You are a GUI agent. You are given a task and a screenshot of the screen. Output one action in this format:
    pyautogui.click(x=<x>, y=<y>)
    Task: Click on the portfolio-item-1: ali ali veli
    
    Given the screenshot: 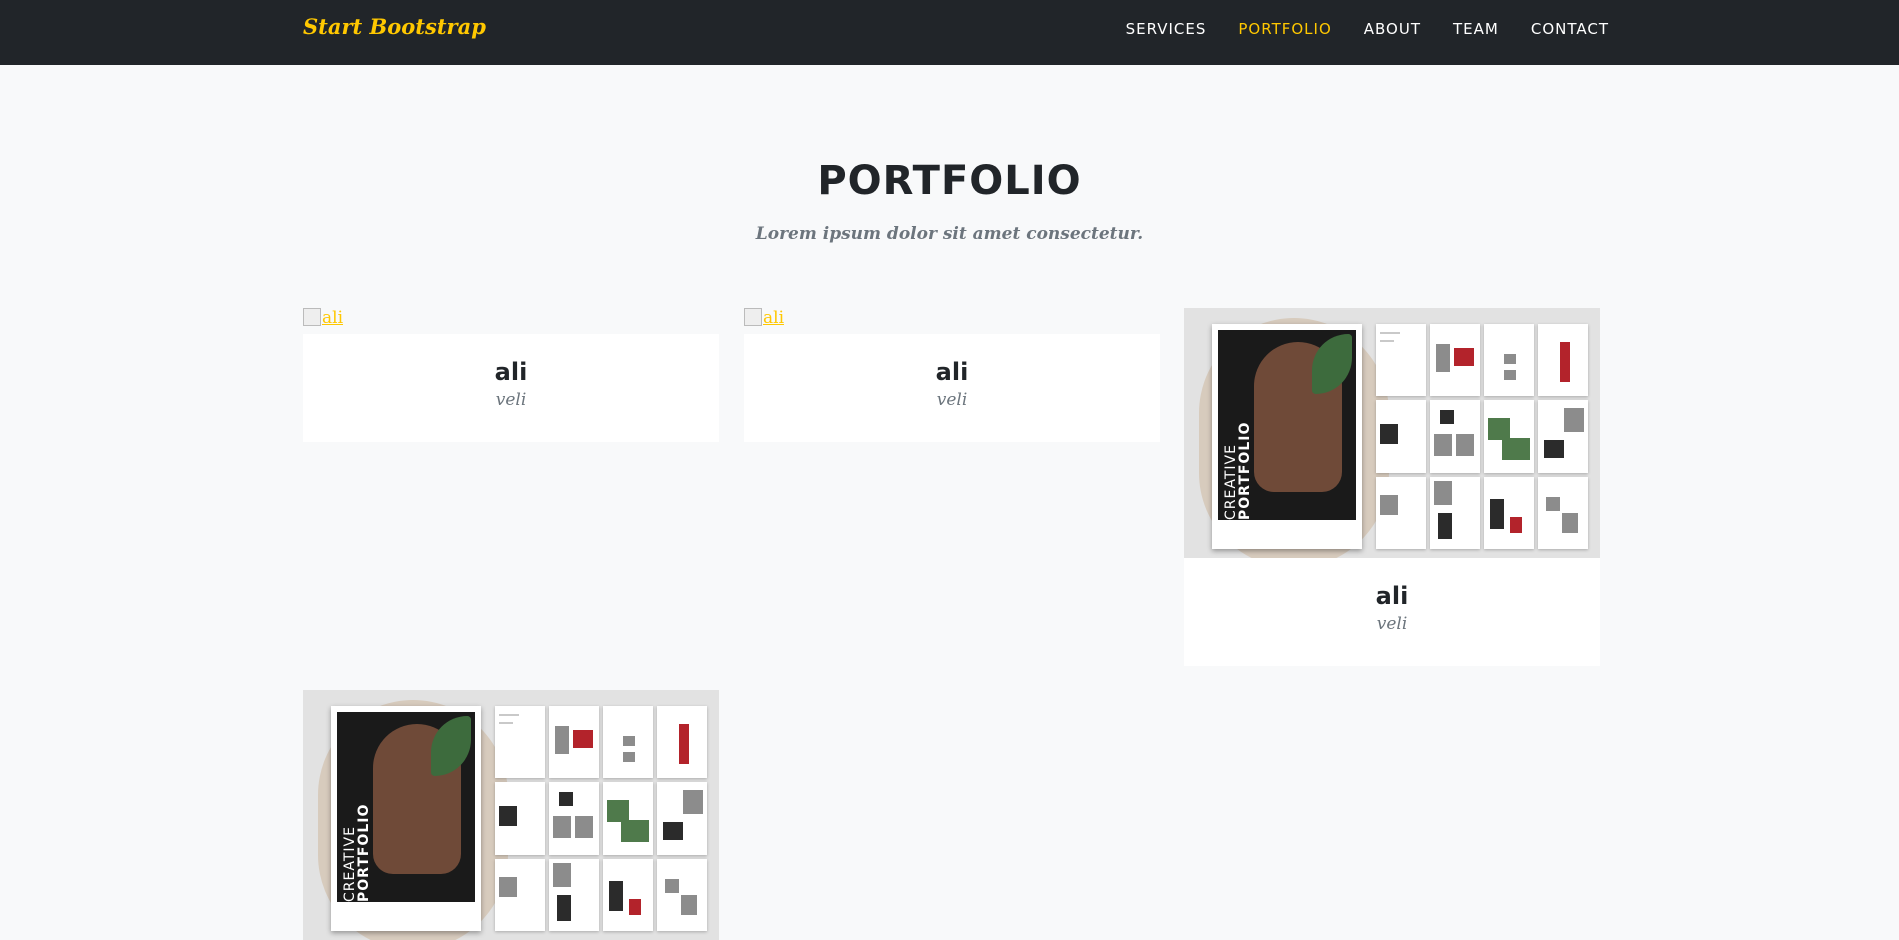 What is the action you would take?
    pyautogui.click(x=511, y=375)
    